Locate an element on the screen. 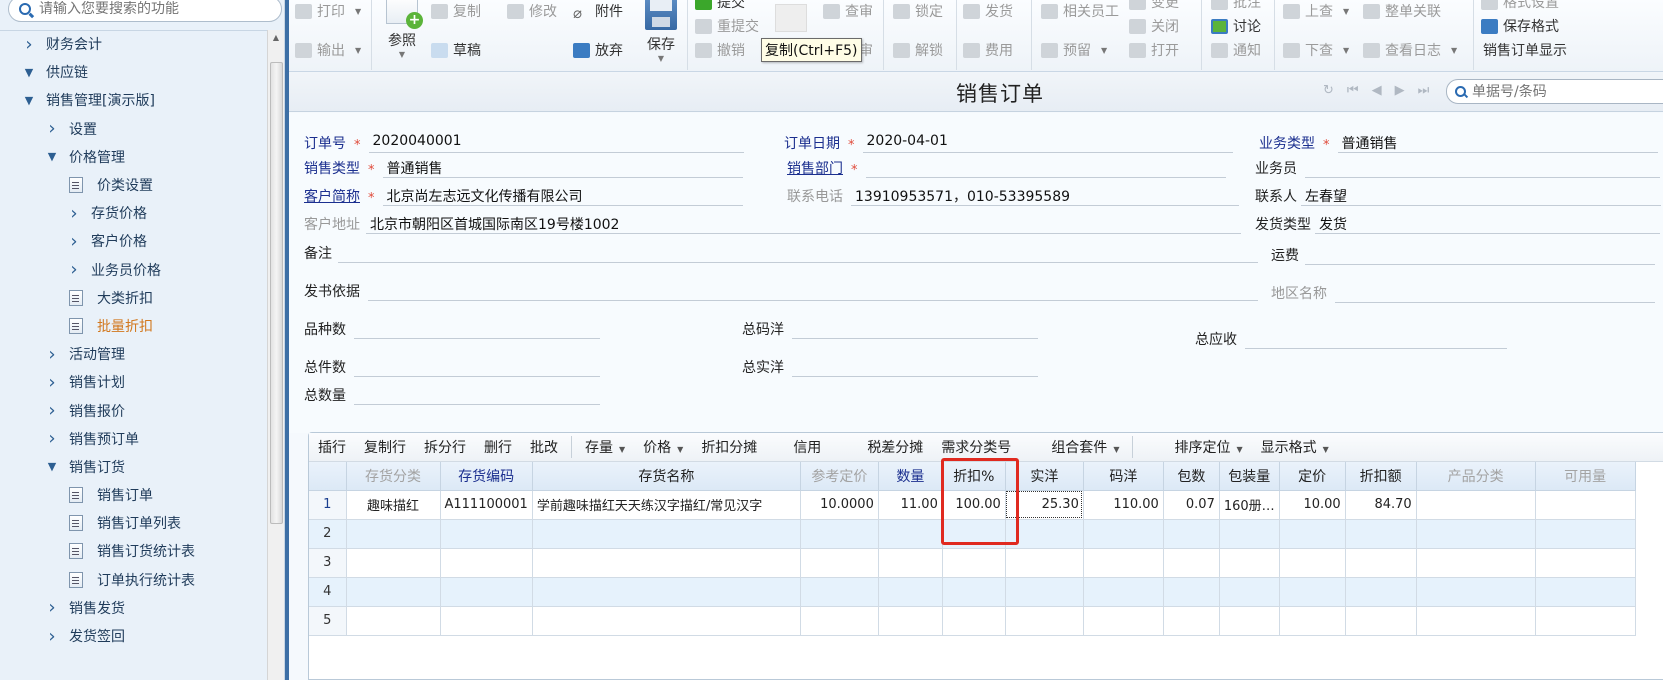 The width and height of the screenshot is (1663, 680). query-up-button: 上查 ▼ is located at coordinates (1316, 11).